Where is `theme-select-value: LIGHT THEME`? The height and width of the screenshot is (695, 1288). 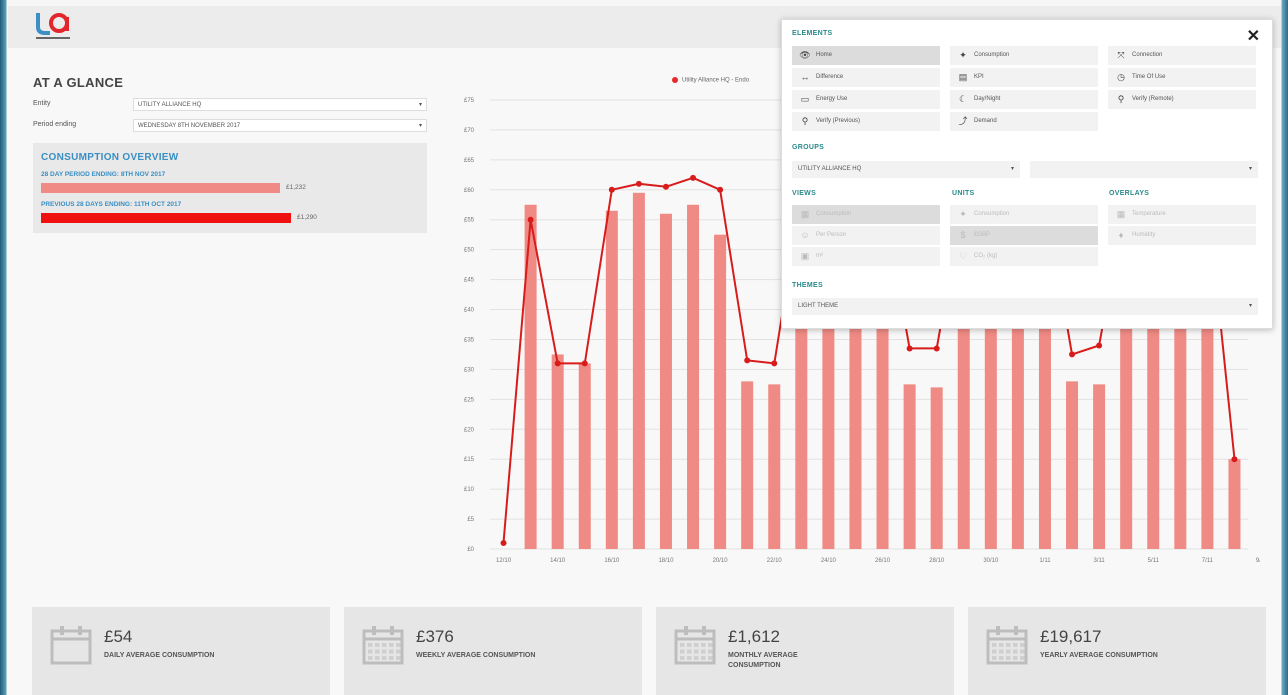
theme-select-value: LIGHT THEME is located at coordinates (818, 306).